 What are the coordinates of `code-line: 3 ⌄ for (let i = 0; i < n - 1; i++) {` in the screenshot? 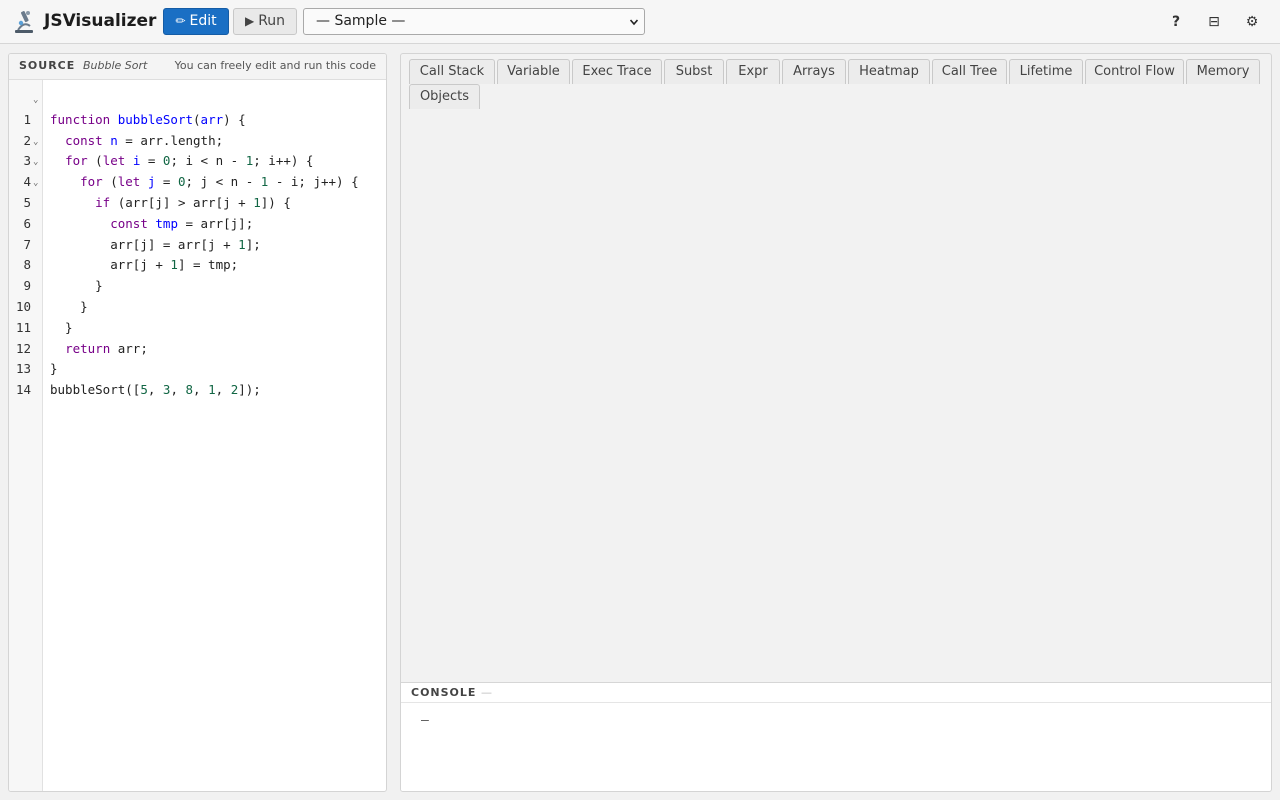 It's located at (197, 150).